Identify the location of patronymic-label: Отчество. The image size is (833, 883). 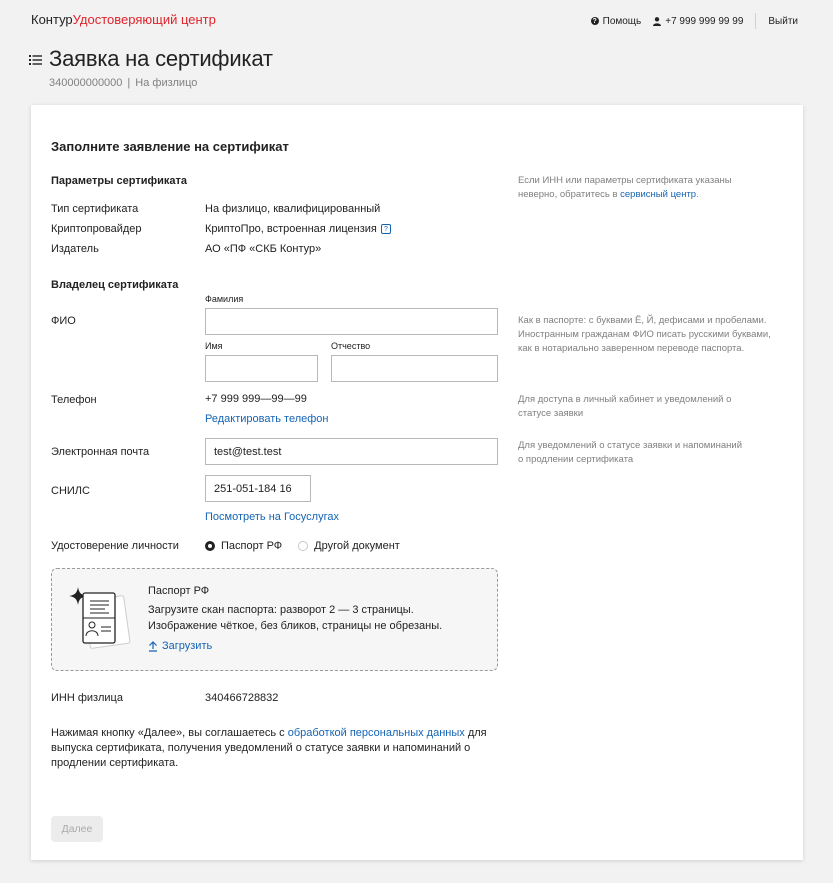
(351, 346).